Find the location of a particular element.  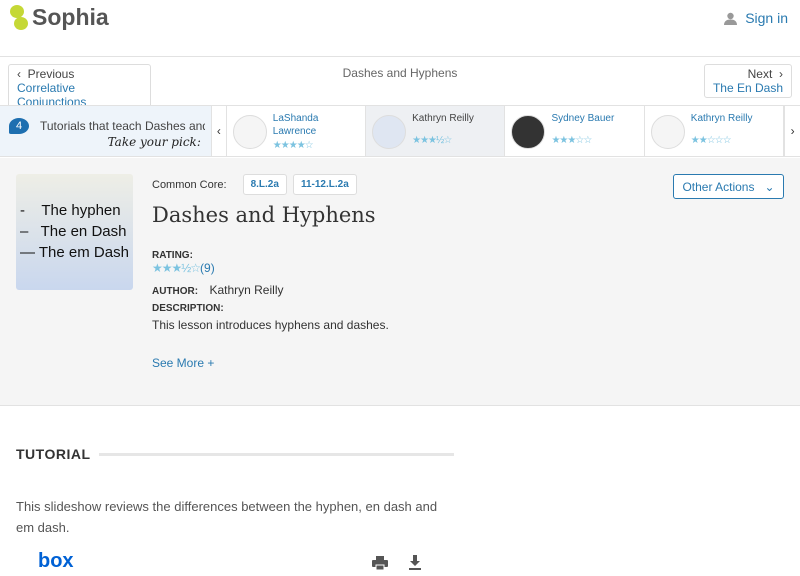

logo-icon is located at coordinates (19, 17).